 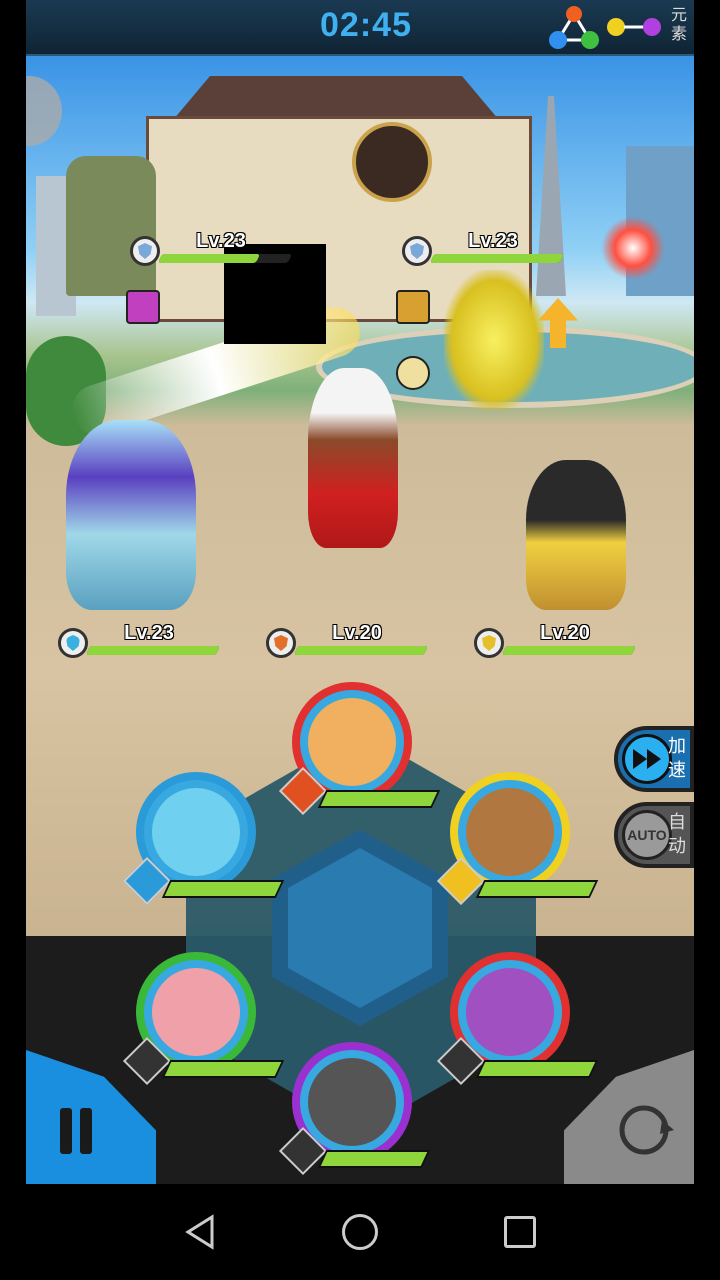 I want to click on element-label: 元素, so click(x=678, y=25).